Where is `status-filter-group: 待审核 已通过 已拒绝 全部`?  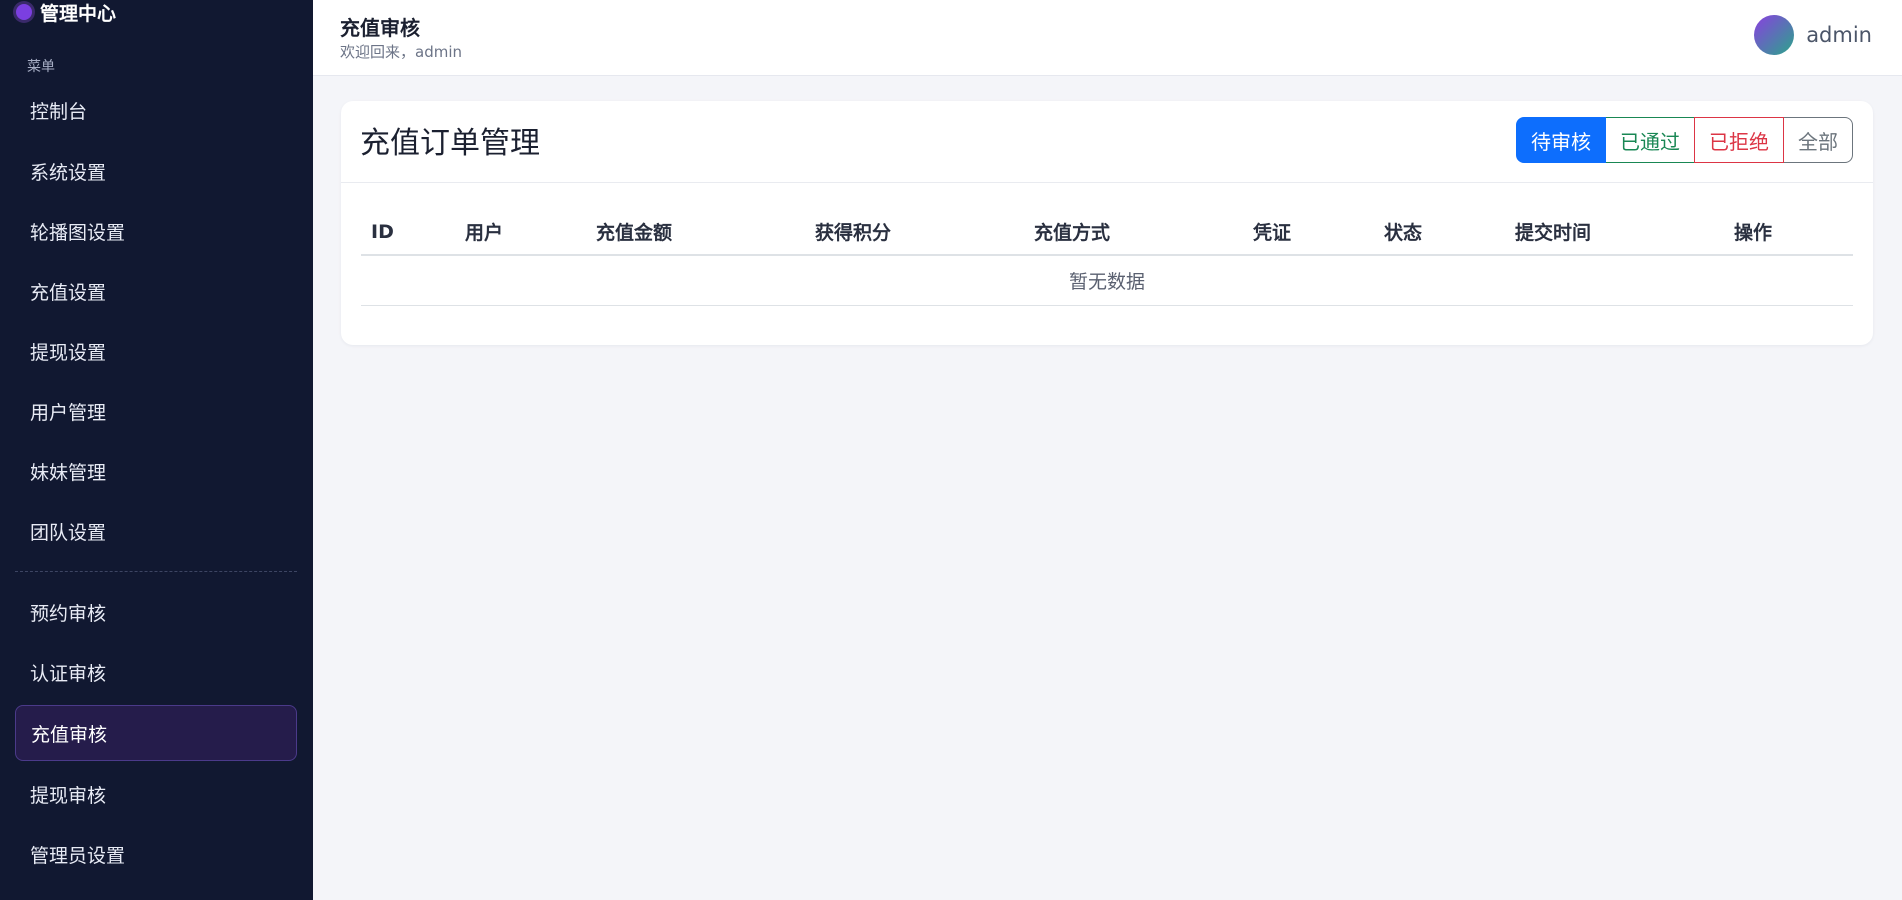
status-filter-group: 待审核 已通过 已拒绝 全部 is located at coordinates (1684, 140).